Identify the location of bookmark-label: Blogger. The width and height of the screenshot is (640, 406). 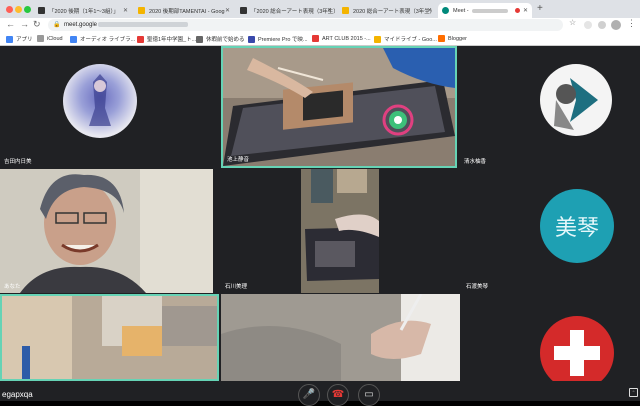
(457, 38).